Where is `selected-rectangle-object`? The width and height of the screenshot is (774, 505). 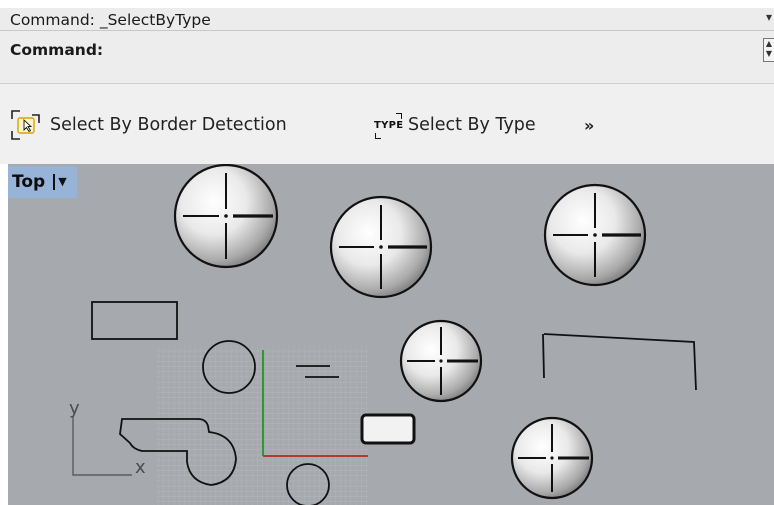
selected-rectangle-object is located at coordinates (388, 429).